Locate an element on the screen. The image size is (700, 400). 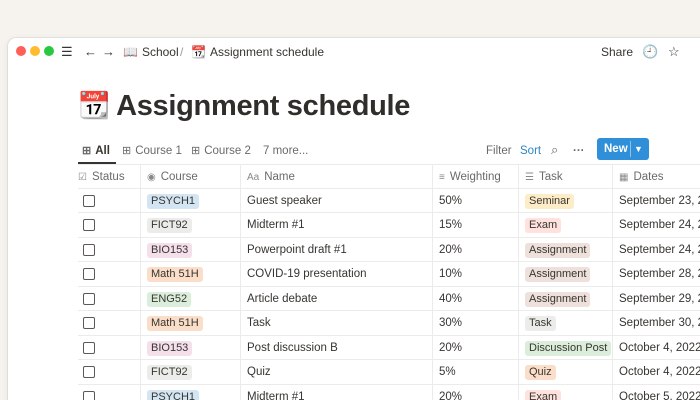
date-cell: September 23, 2022 is located at coordinates (656, 200).